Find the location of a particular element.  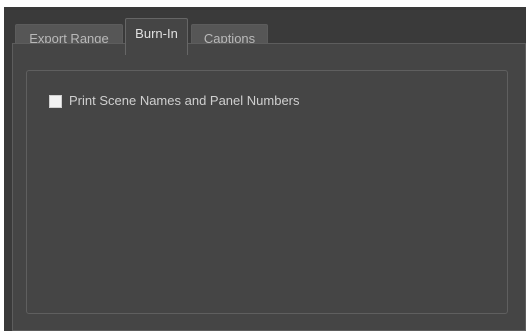

print-scene-names-option: Print Scene Names and Panel Numbers is located at coordinates (174, 101).